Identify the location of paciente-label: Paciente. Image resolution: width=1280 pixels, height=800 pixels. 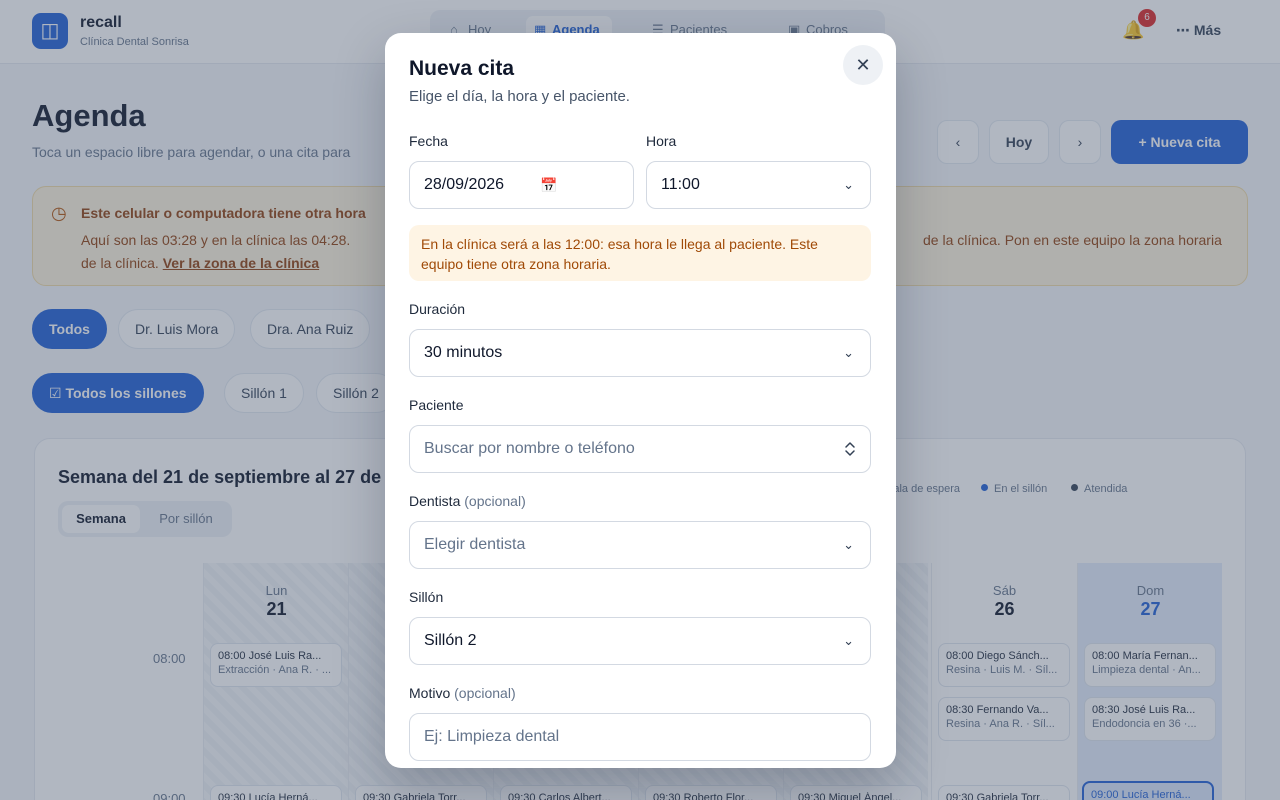
(436, 405).